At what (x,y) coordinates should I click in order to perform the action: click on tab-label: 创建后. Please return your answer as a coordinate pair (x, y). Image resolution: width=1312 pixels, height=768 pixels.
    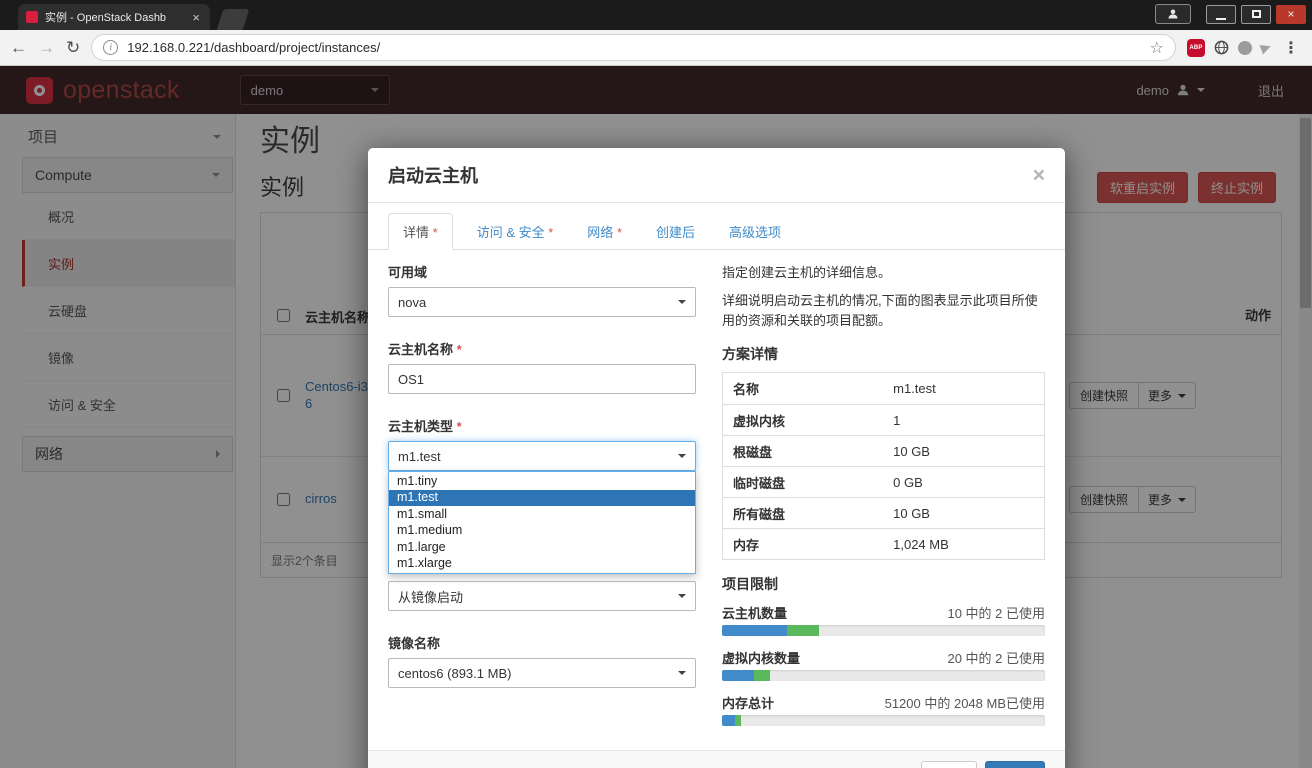
    Looking at the image, I should click on (676, 232).